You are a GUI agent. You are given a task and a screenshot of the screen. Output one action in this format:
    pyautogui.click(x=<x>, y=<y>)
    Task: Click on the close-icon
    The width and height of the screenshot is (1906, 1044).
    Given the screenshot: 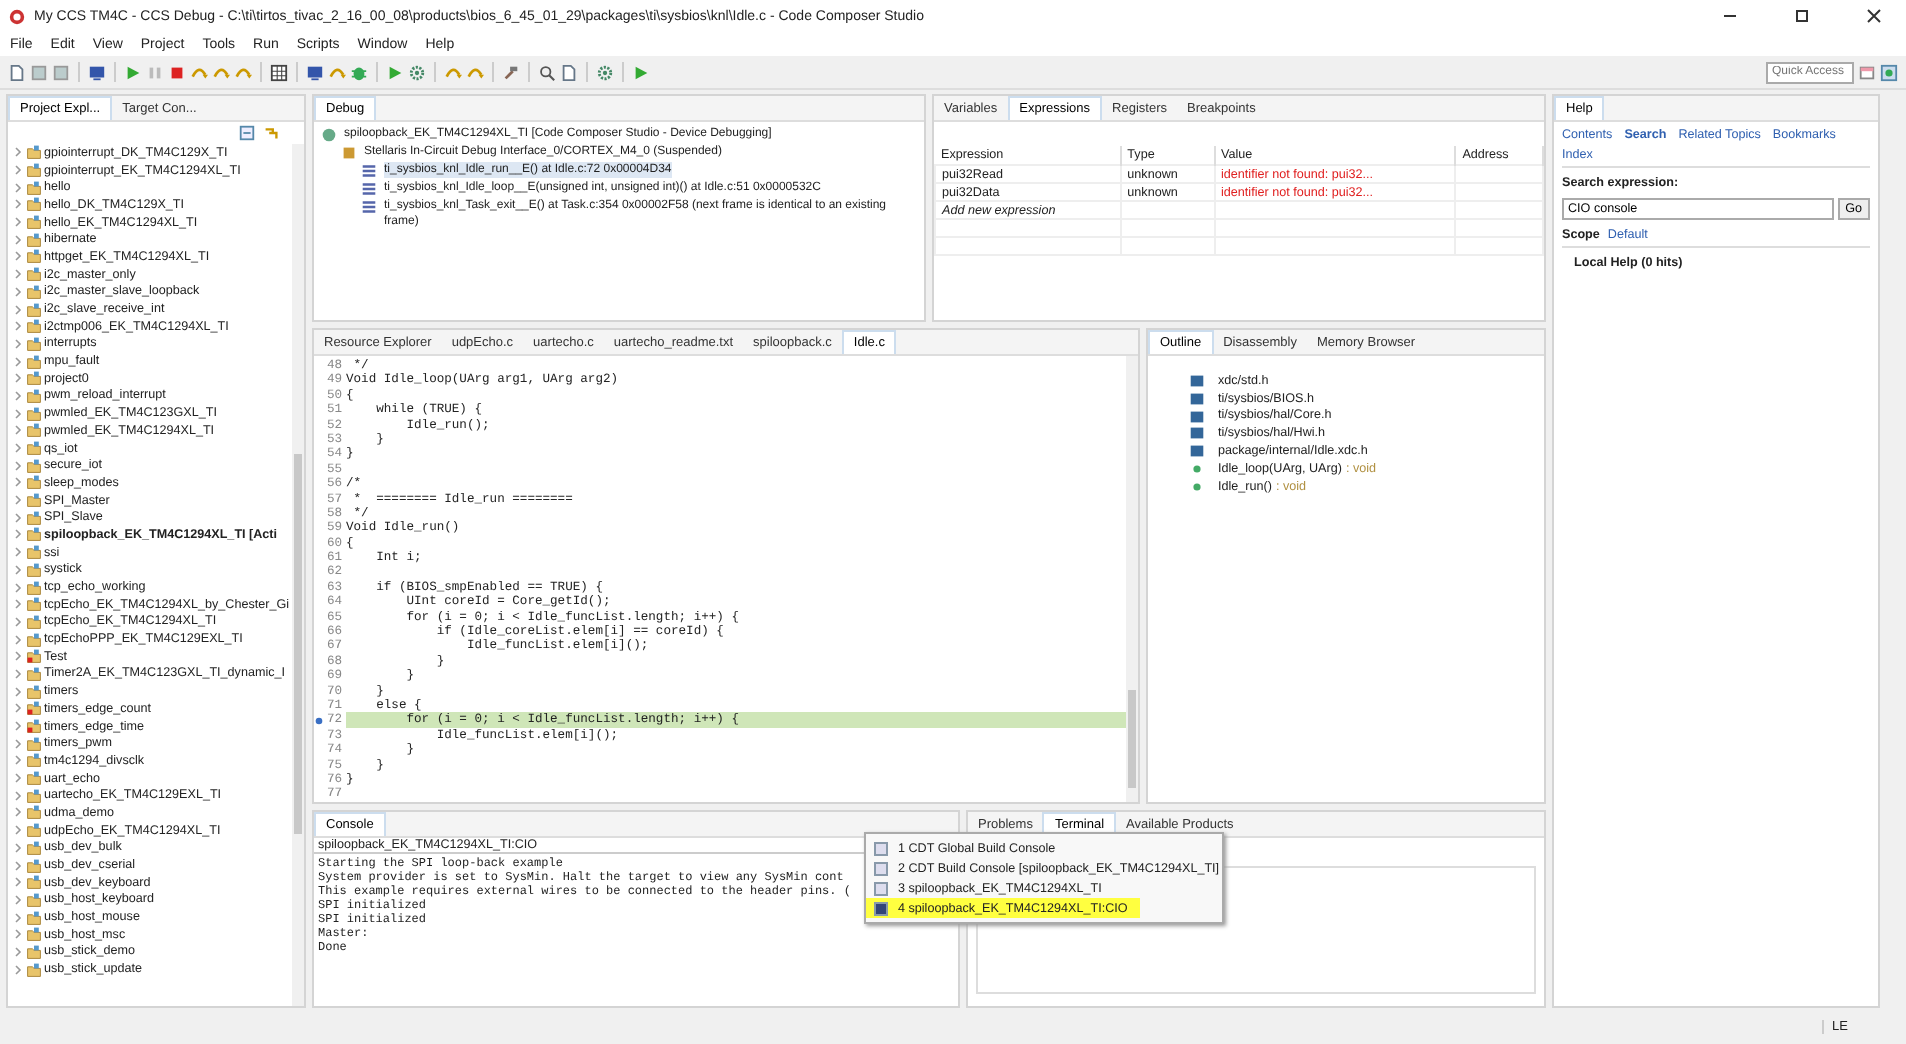 What is the action you would take?
    pyautogui.click(x=1874, y=16)
    